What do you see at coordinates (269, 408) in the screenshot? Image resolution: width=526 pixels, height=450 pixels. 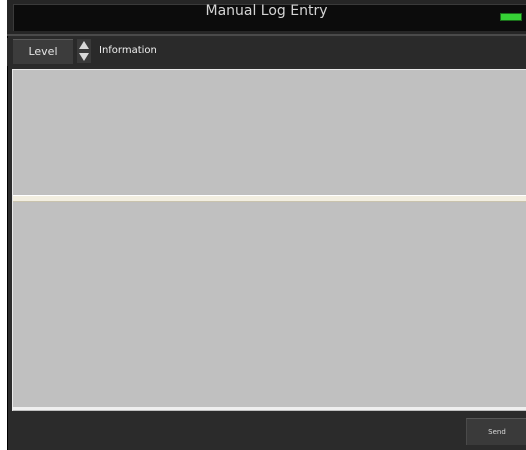 I see `panel-bottom-border` at bounding box center [269, 408].